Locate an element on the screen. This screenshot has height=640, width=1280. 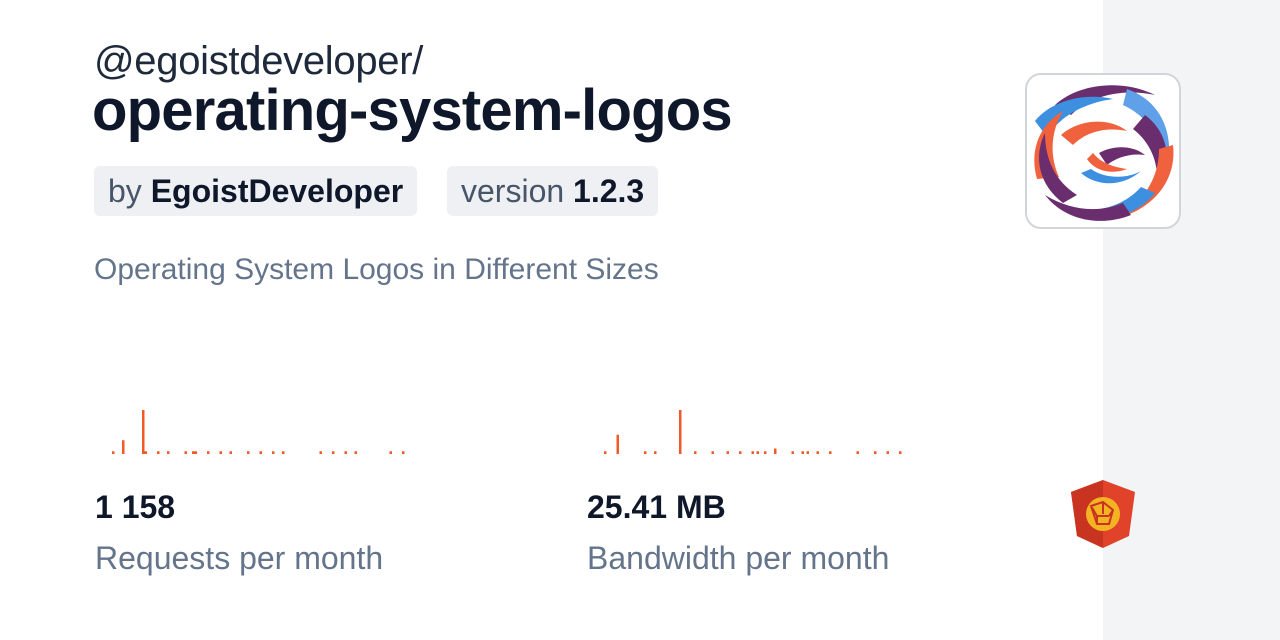
package-logo is located at coordinates (1103, 151).